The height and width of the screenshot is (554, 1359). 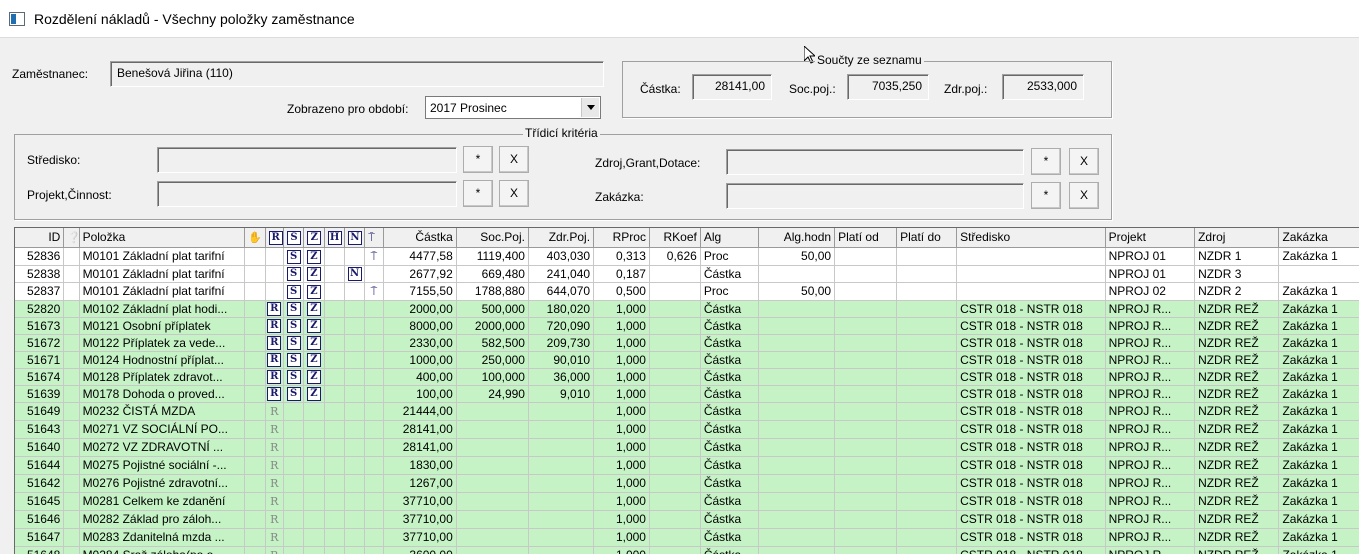 I want to click on projekt-clear-button: X, so click(x=514, y=193).